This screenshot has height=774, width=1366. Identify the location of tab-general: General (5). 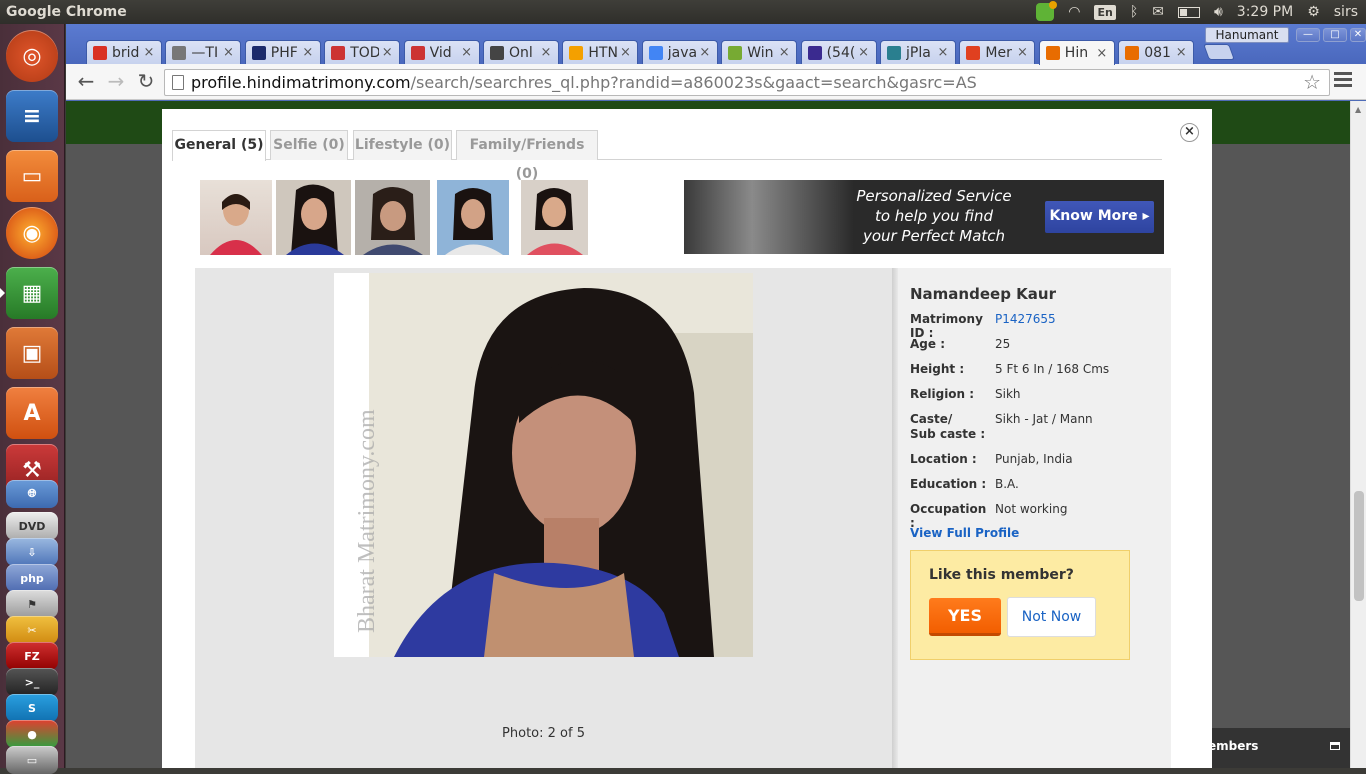
(219, 145).